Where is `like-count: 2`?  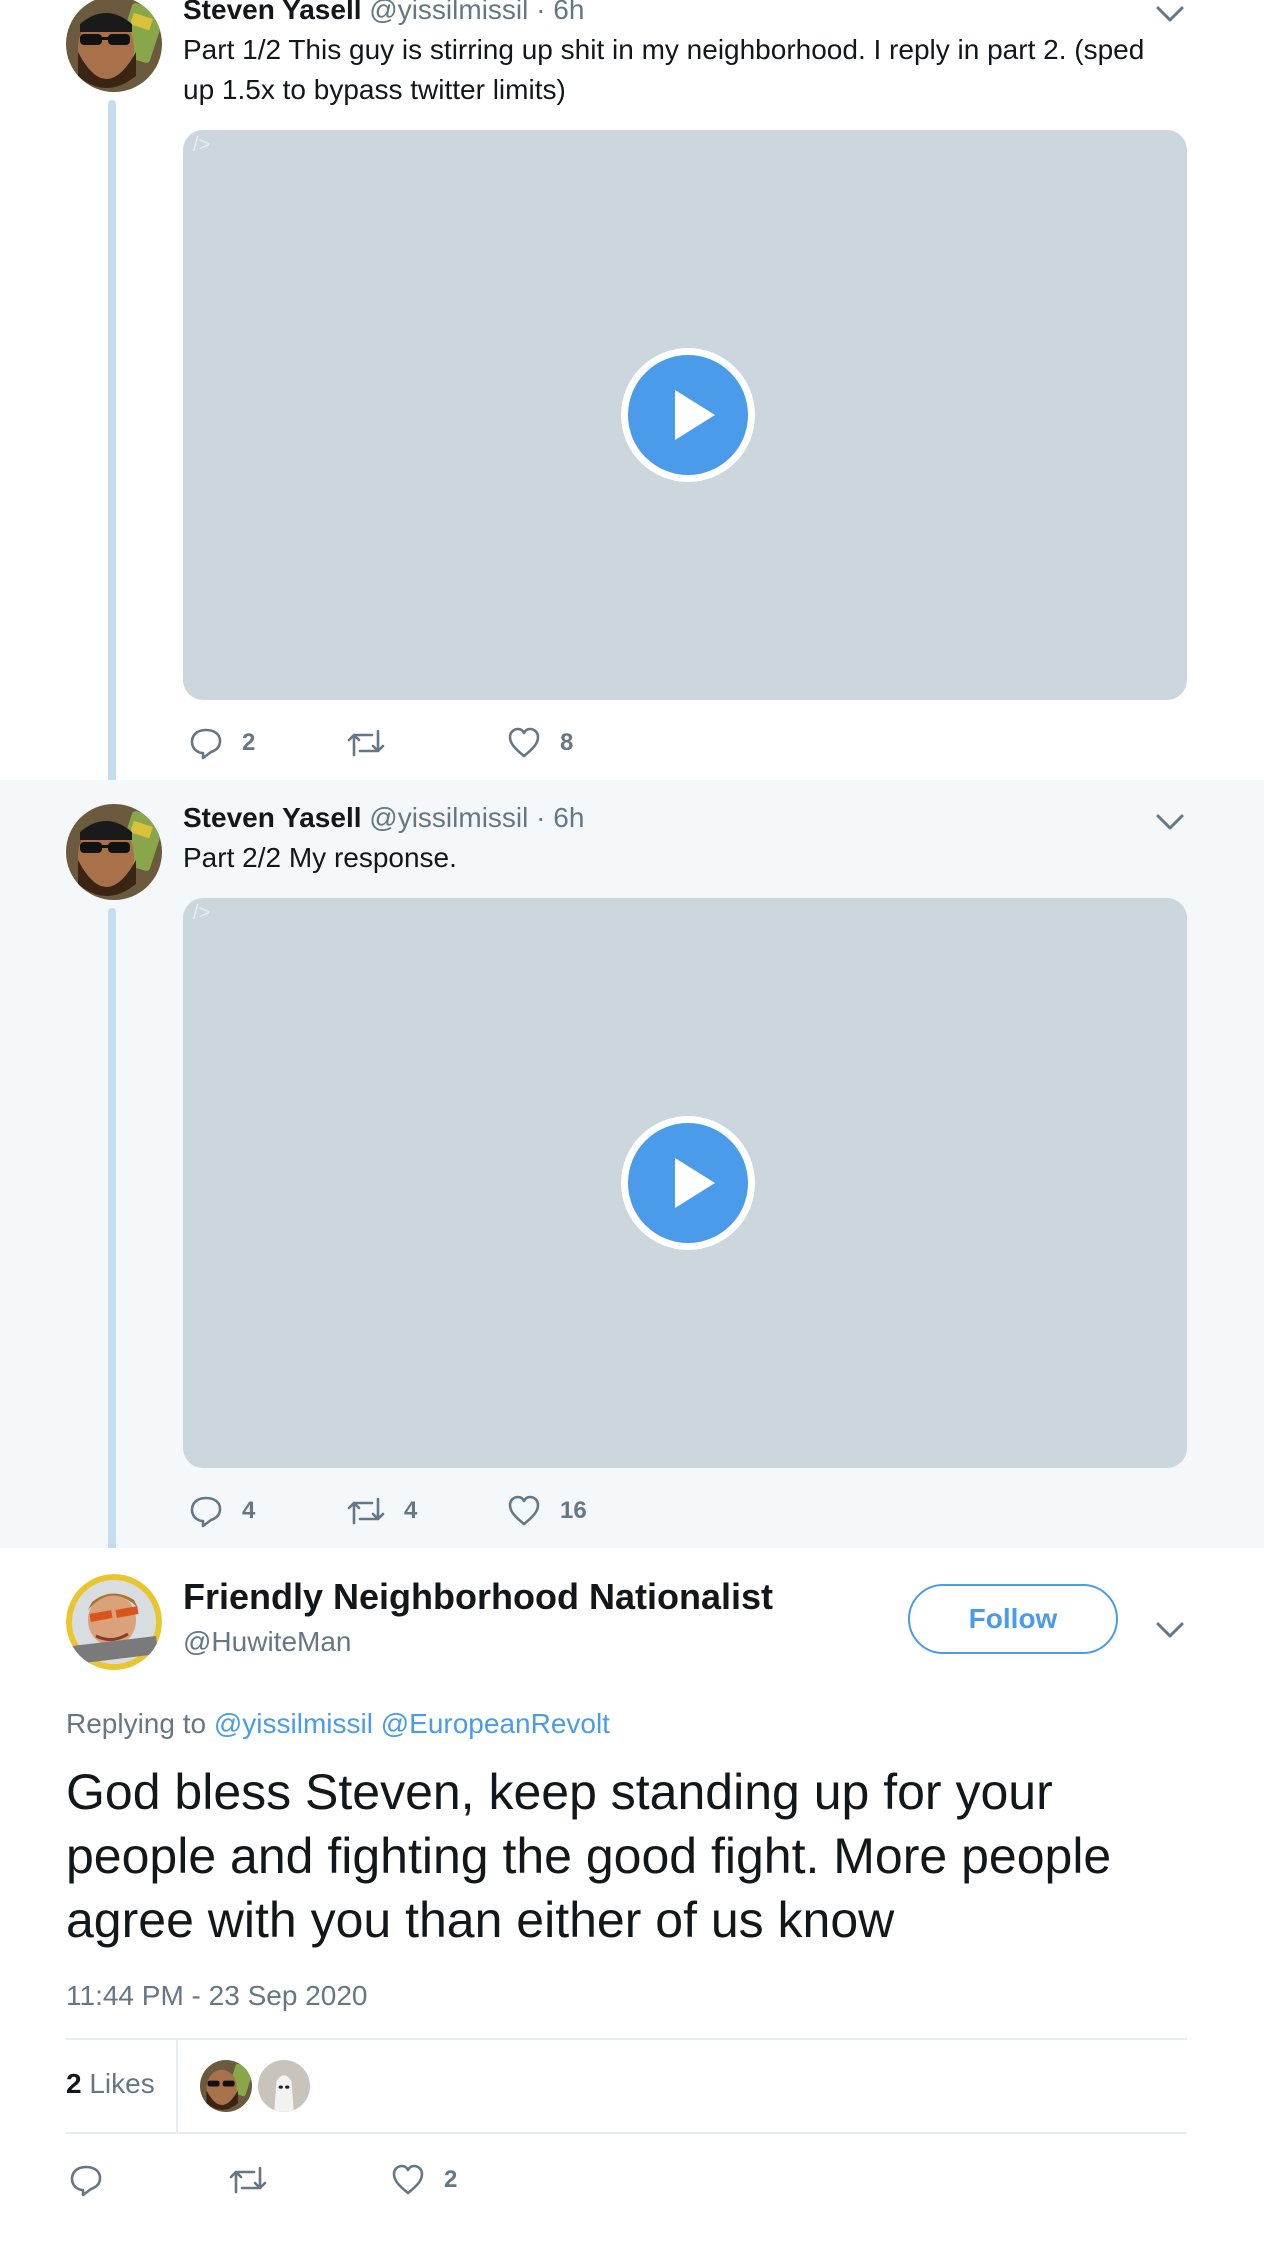 like-count: 2 is located at coordinates (451, 2179).